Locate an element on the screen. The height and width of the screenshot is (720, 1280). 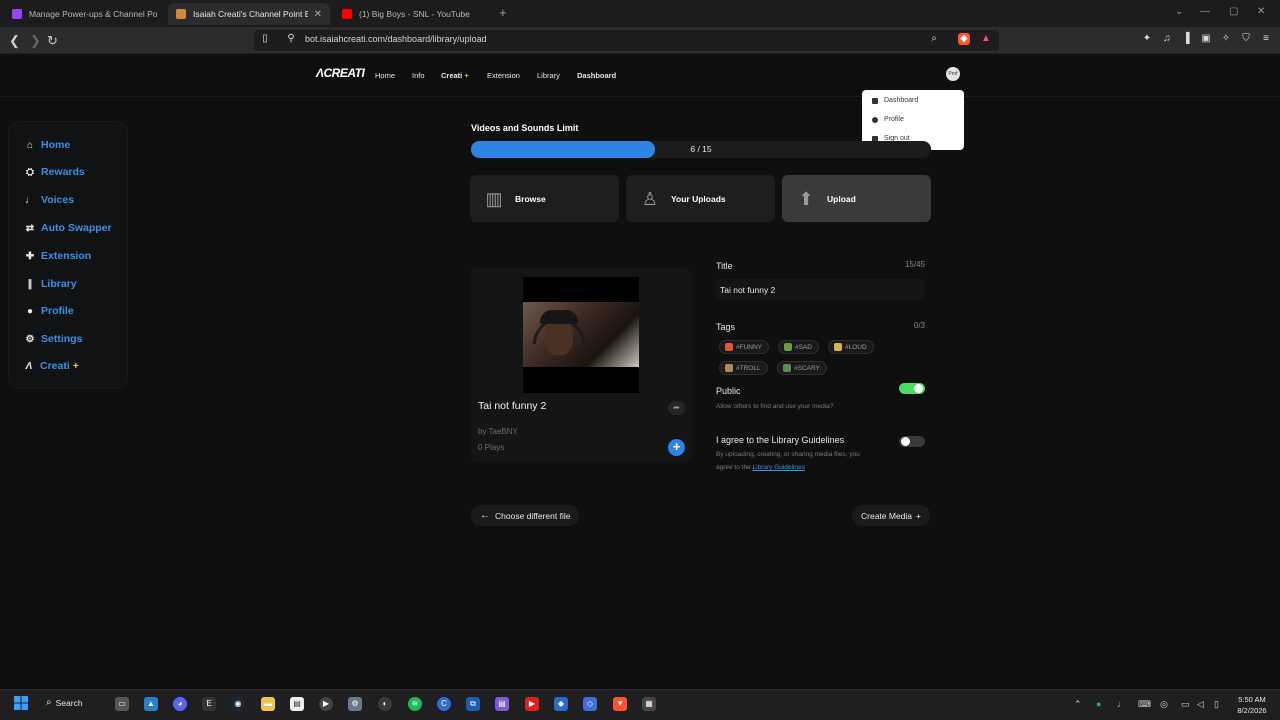
windows-start-icon is located at coordinates (21, 703).